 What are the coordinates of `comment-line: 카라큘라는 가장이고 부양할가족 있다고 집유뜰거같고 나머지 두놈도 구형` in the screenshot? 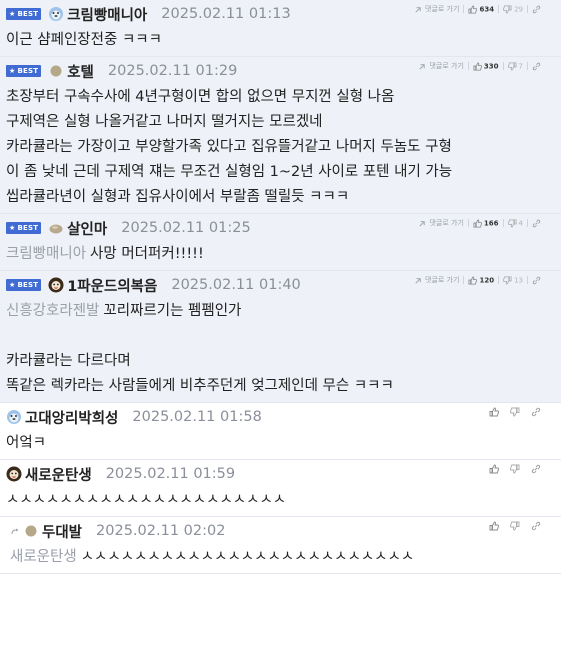 It's located at (279, 147).